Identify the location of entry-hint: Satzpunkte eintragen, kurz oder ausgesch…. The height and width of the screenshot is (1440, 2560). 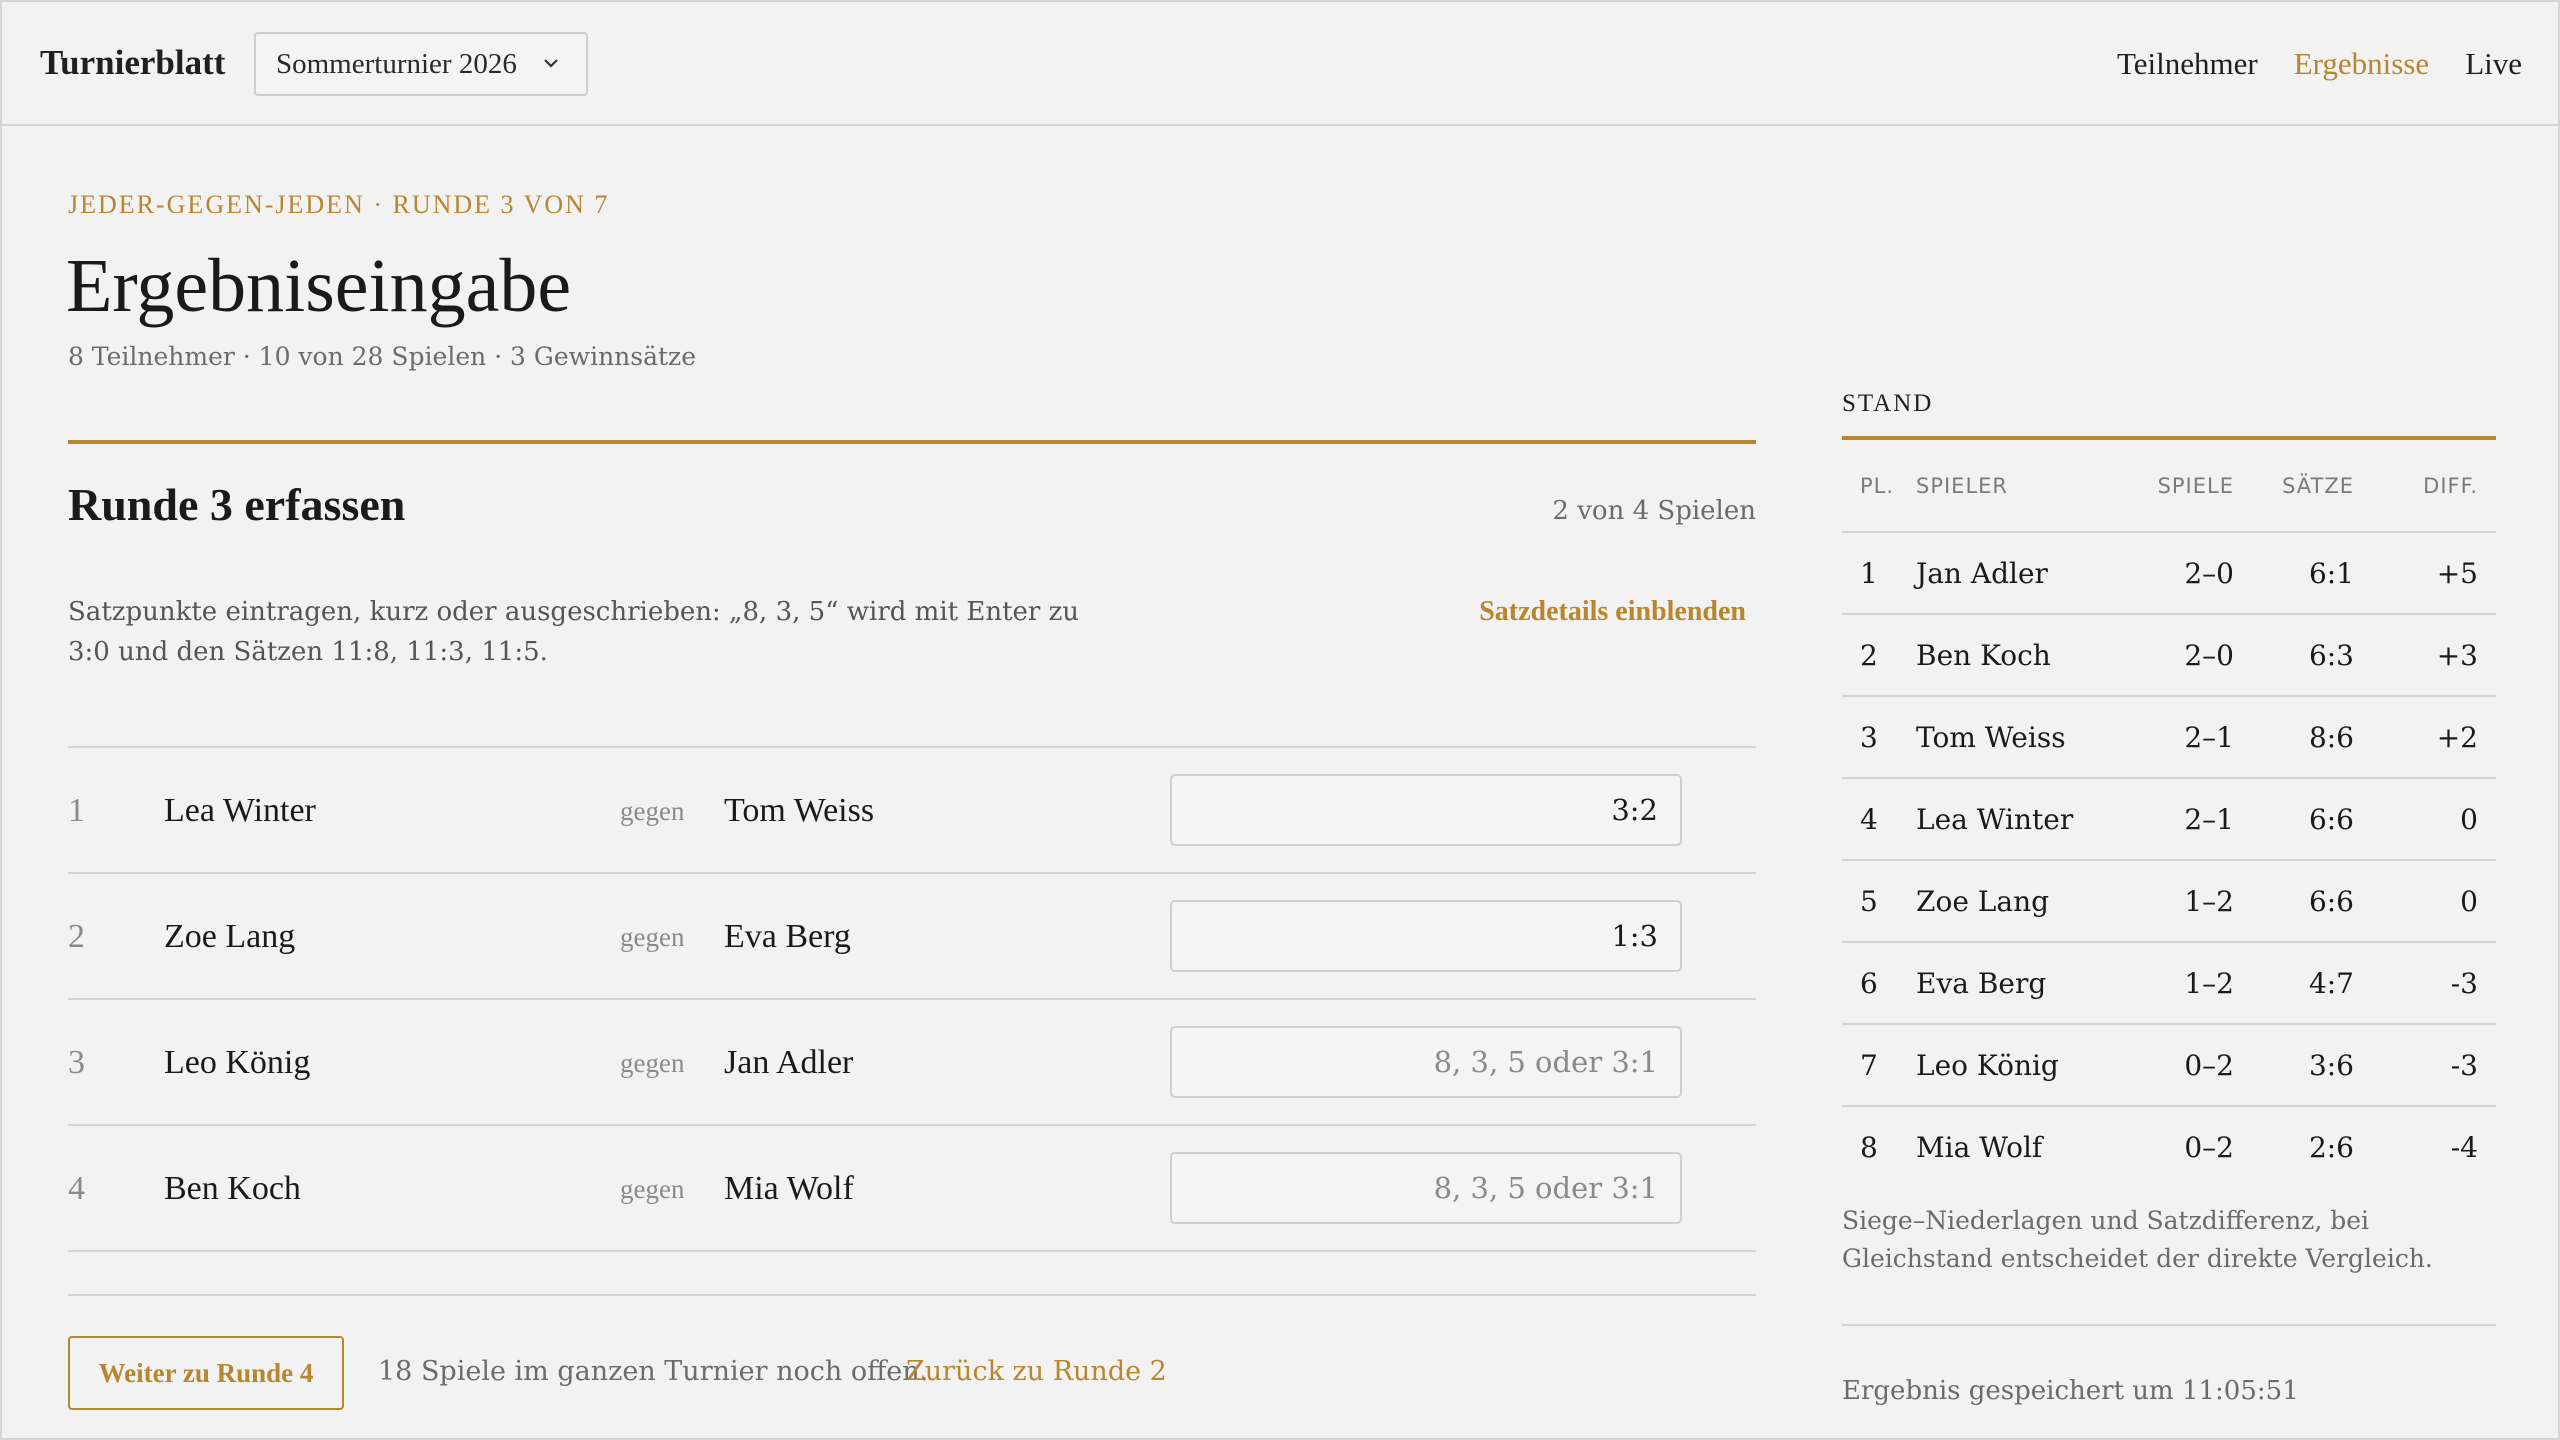
(574, 632).